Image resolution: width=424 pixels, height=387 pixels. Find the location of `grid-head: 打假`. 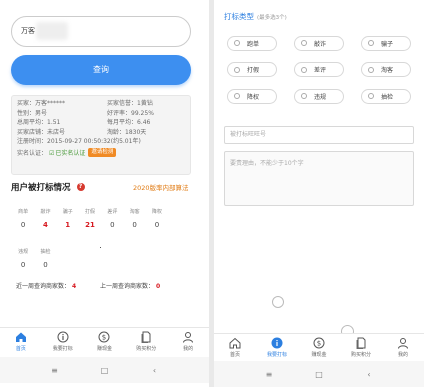

grid-head: 打假 is located at coordinates (90, 212).